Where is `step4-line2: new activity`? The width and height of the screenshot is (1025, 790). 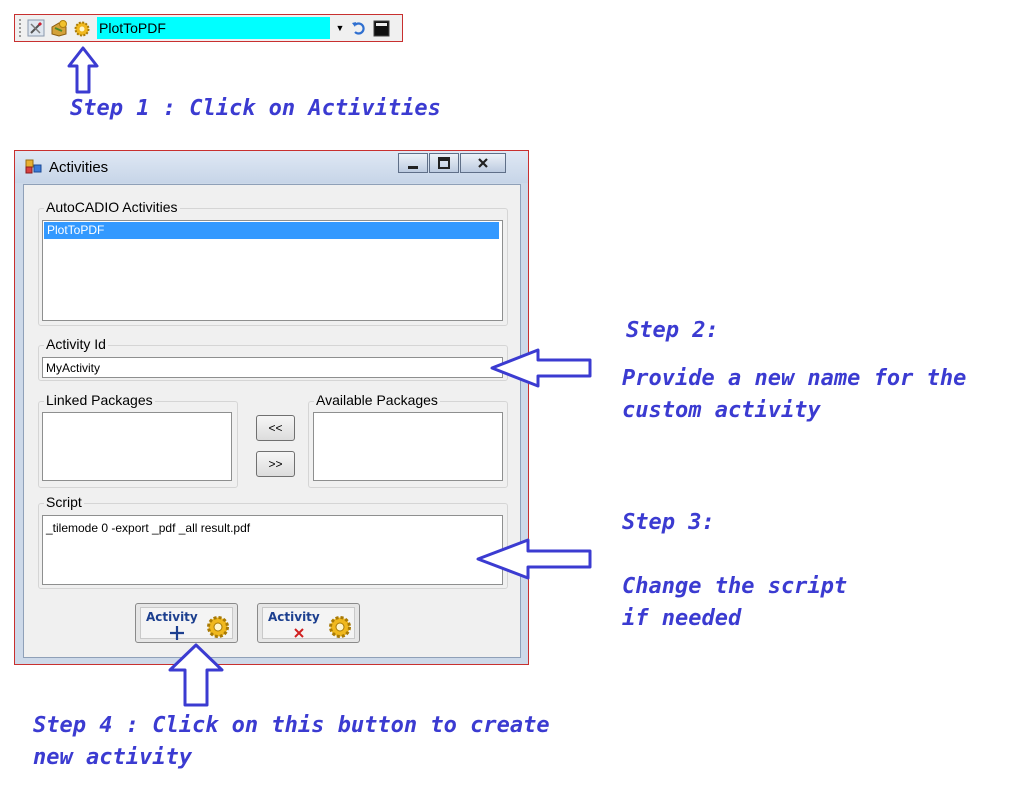 step4-line2: new activity is located at coordinates (112, 757).